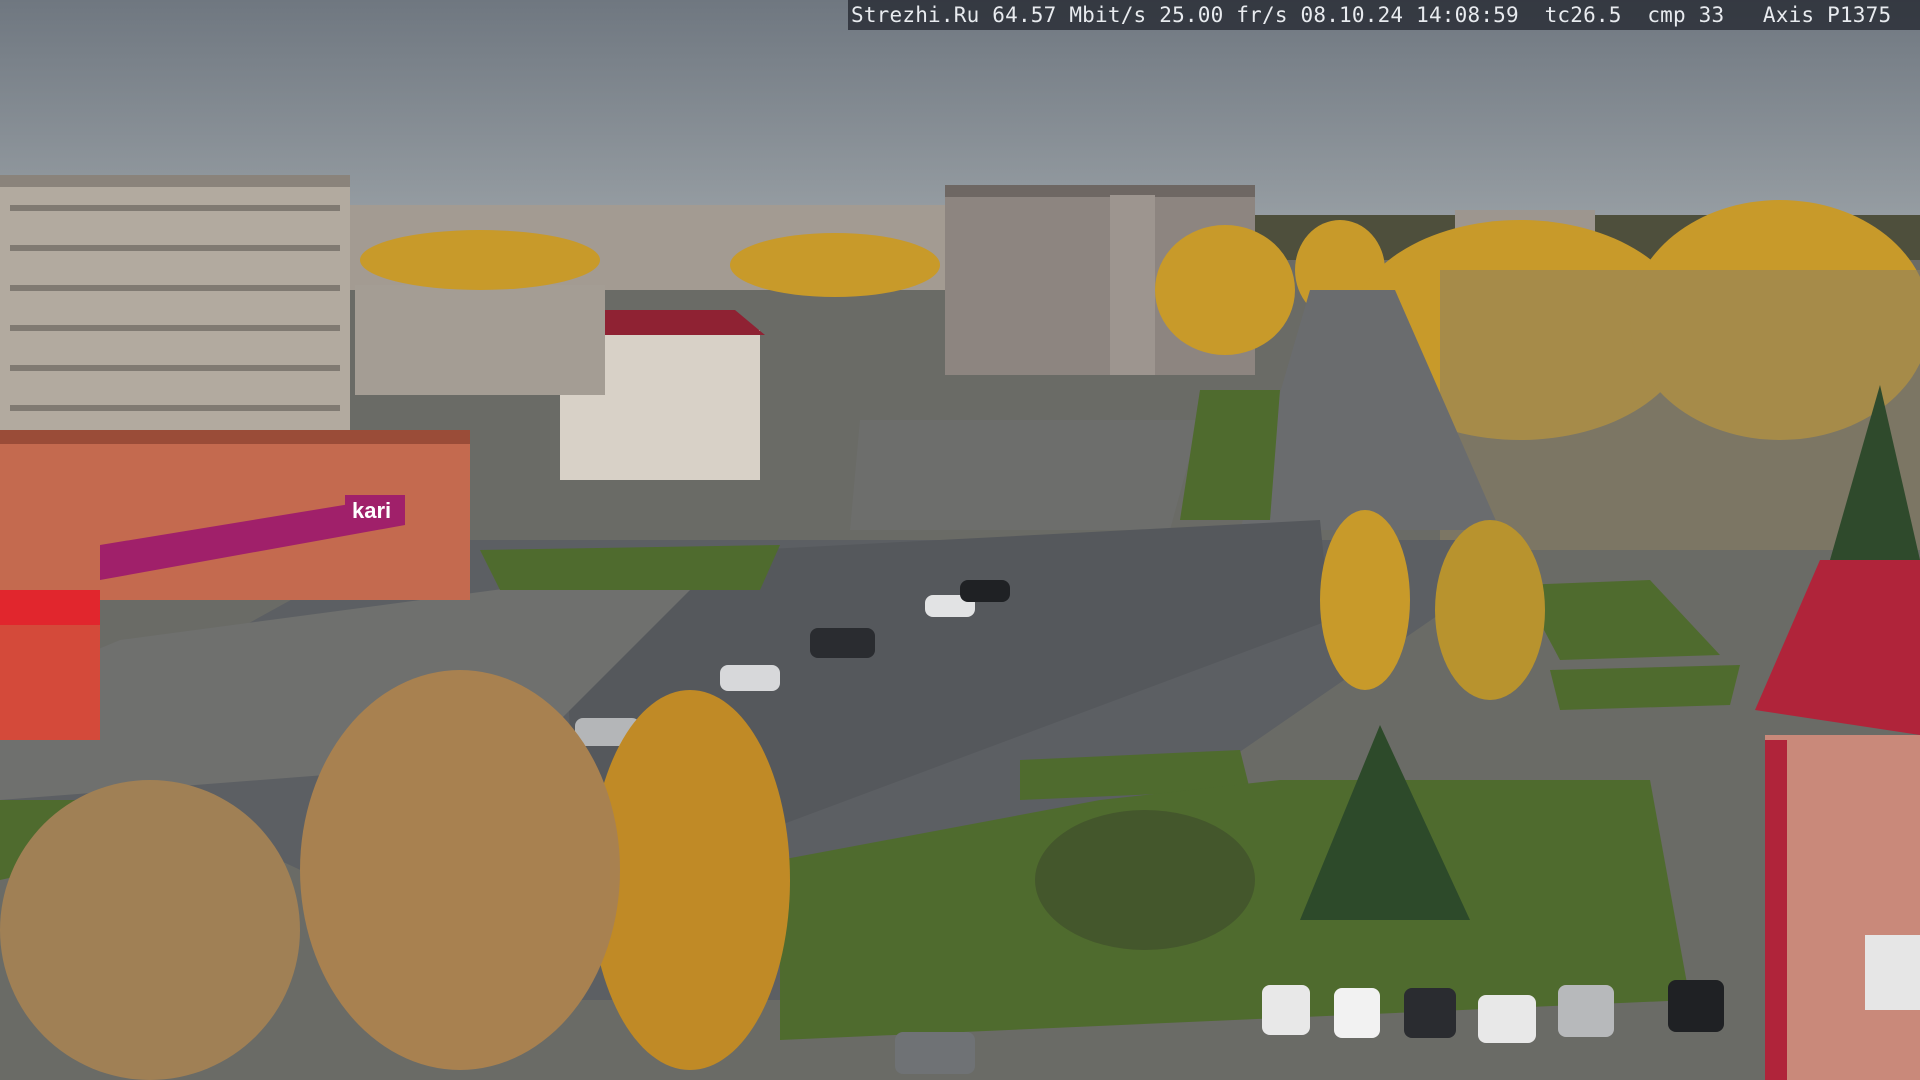 The image size is (1920, 1080). What do you see at coordinates (480, 340) in the screenshot?
I see `building-grey` at bounding box center [480, 340].